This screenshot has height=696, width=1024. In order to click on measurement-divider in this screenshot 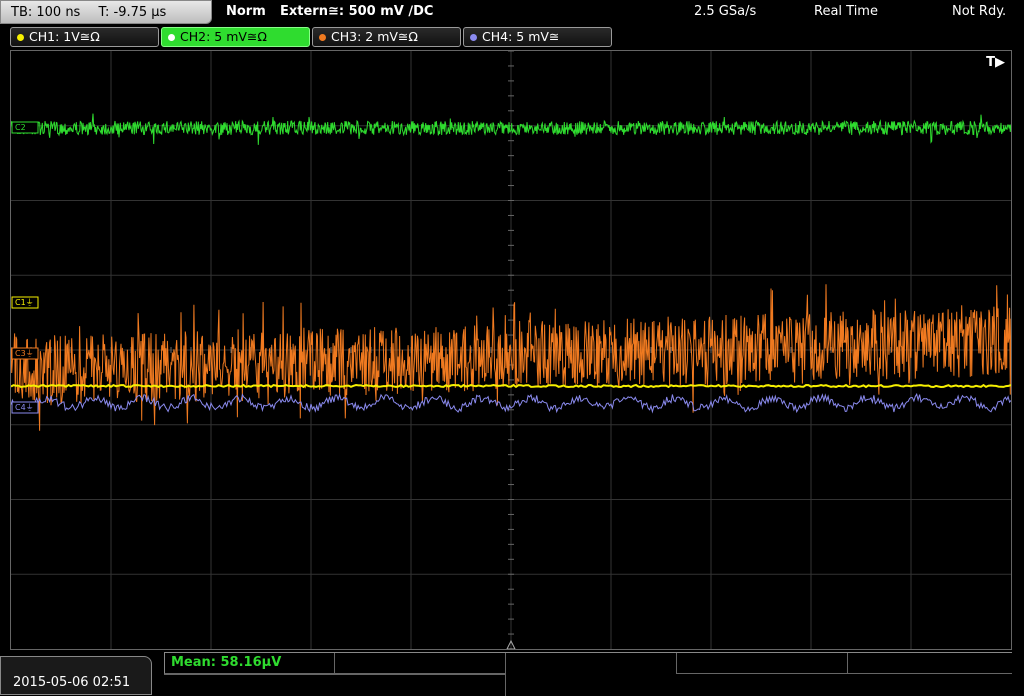, I will do `click(334, 674)`.